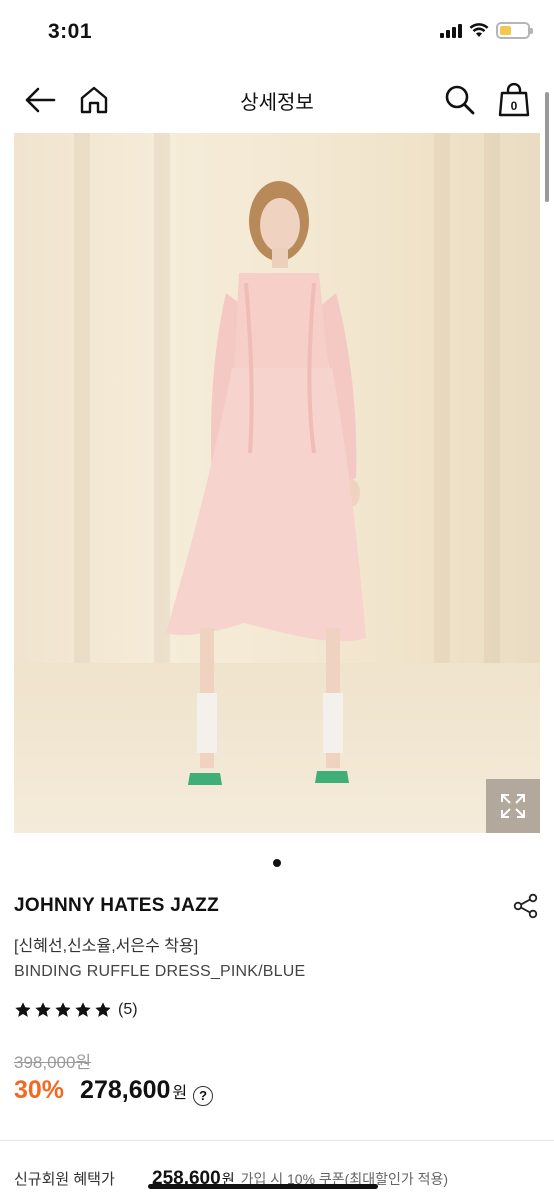  I want to click on status-icons, so click(486, 30).